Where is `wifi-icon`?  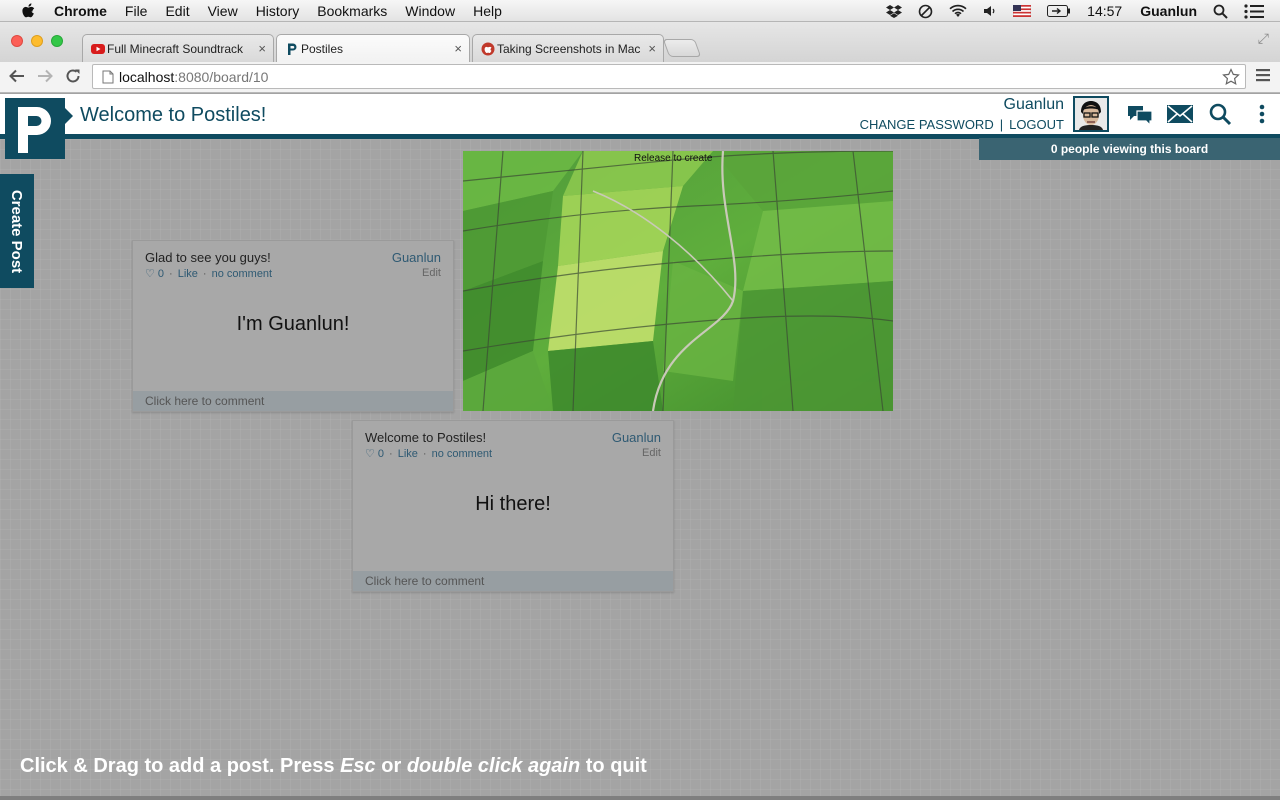 wifi-icon is located at coordinates (958, 11).